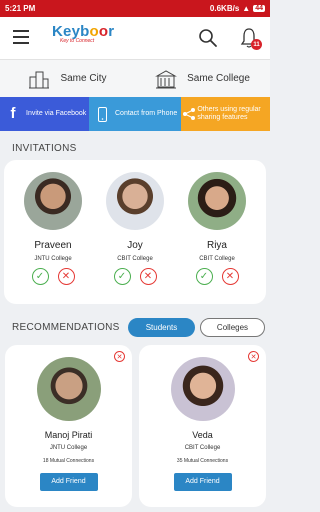 The height and width of the screenshot is (512, 320). I want to click on mutual-connections: 35 Mutual Connections, so click(202, 461).